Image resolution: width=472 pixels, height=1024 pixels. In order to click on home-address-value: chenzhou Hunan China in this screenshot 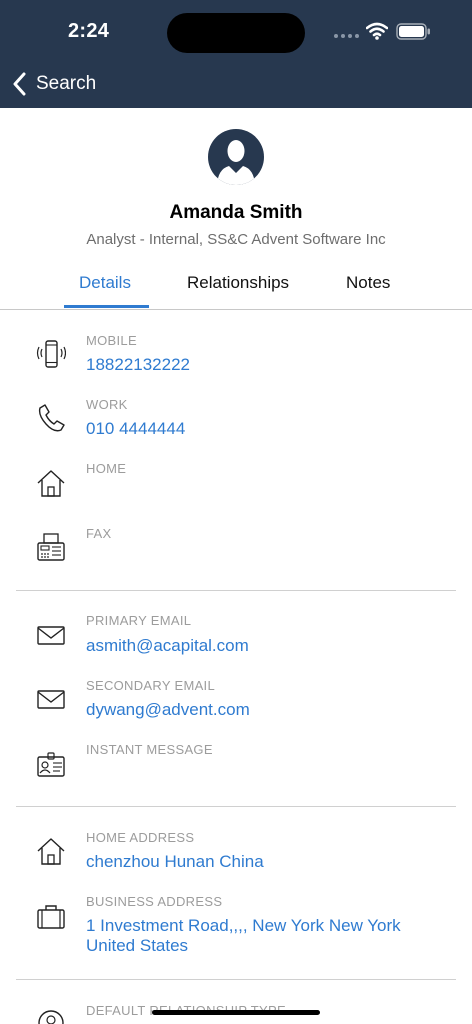, I will do `click(175, 862)`.